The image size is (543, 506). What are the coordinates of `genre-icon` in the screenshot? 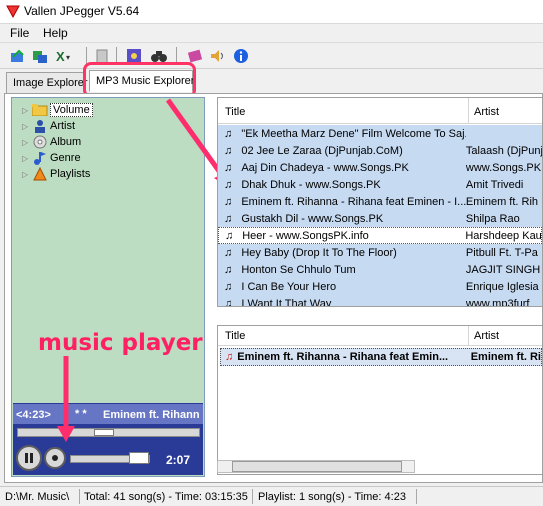 It's located at (40, 158).